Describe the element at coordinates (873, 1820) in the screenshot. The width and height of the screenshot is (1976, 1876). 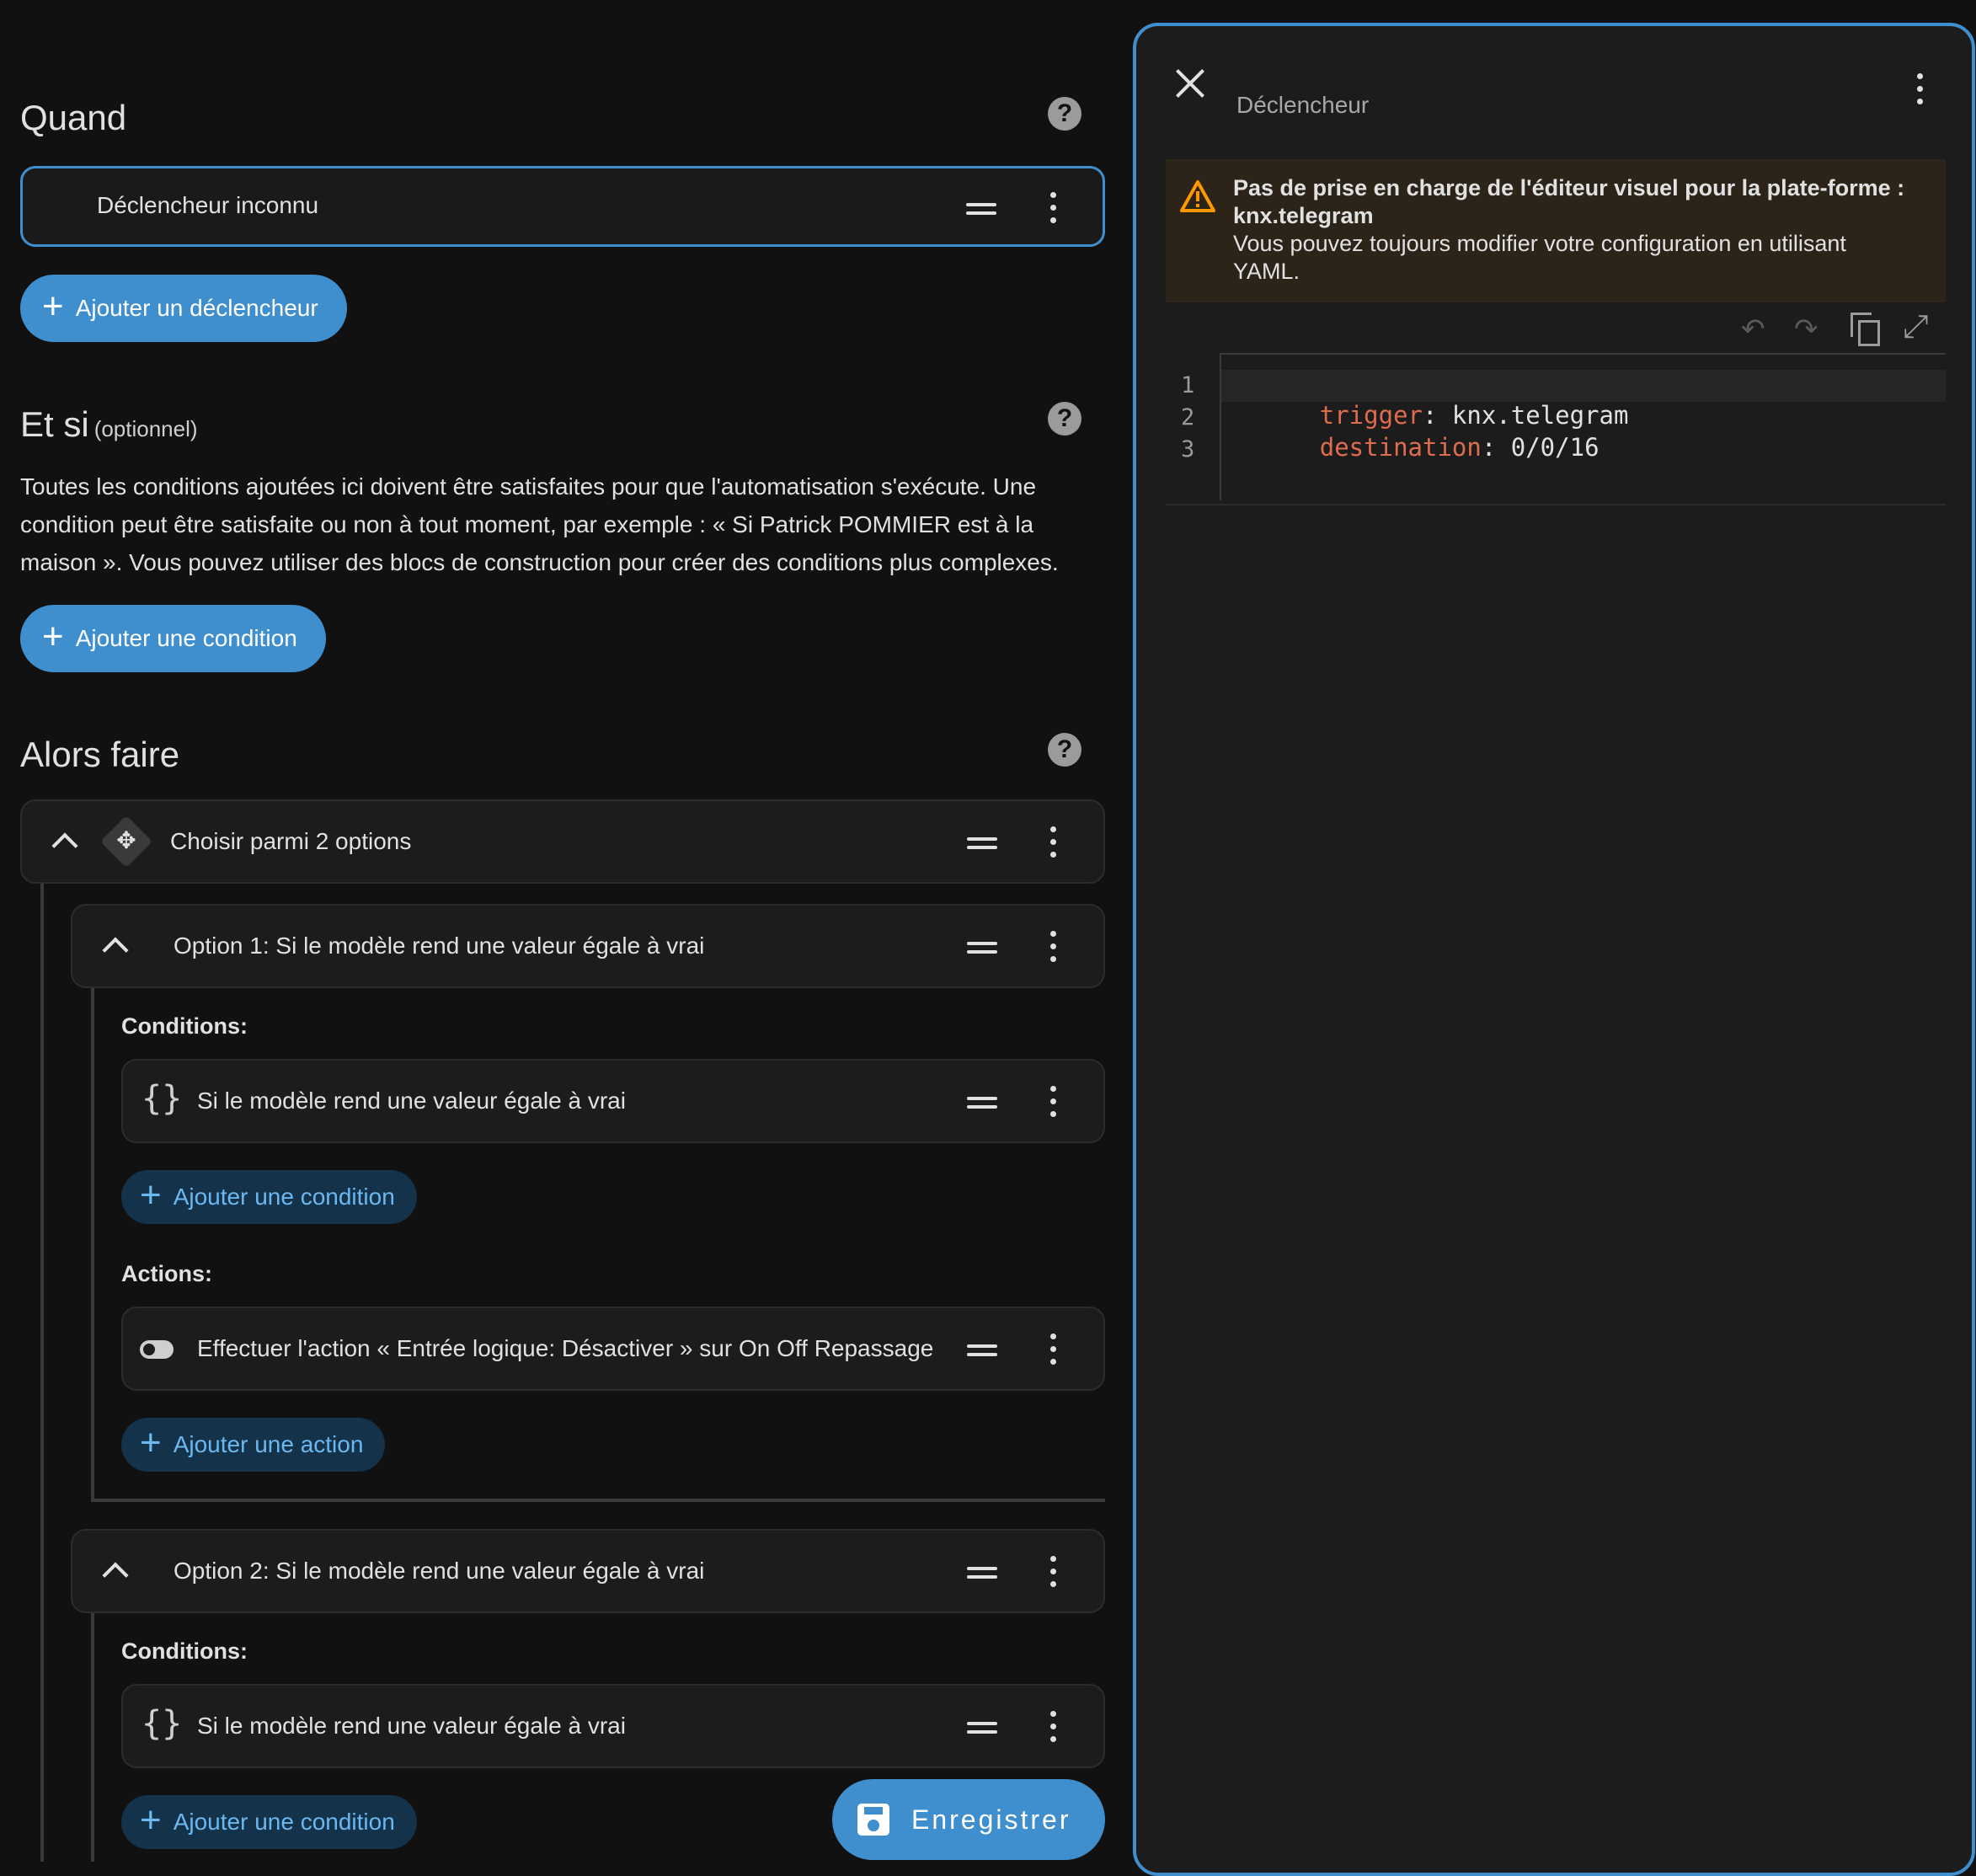
I see `floppy-disk-icon` at that location.